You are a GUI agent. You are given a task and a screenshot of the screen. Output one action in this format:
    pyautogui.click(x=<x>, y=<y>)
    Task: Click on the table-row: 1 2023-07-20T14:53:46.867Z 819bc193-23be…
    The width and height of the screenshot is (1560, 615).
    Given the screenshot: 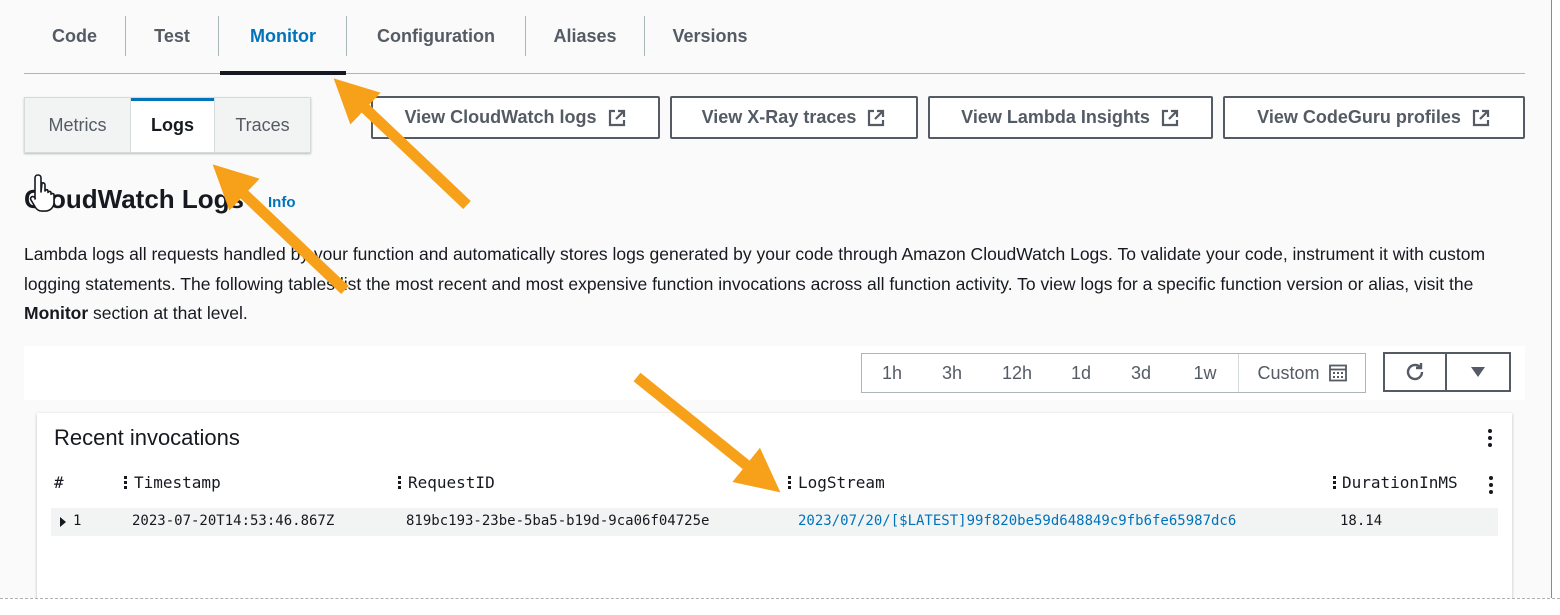 What is the action you would take?
    pyautogui.click(x=774, y=522)
    